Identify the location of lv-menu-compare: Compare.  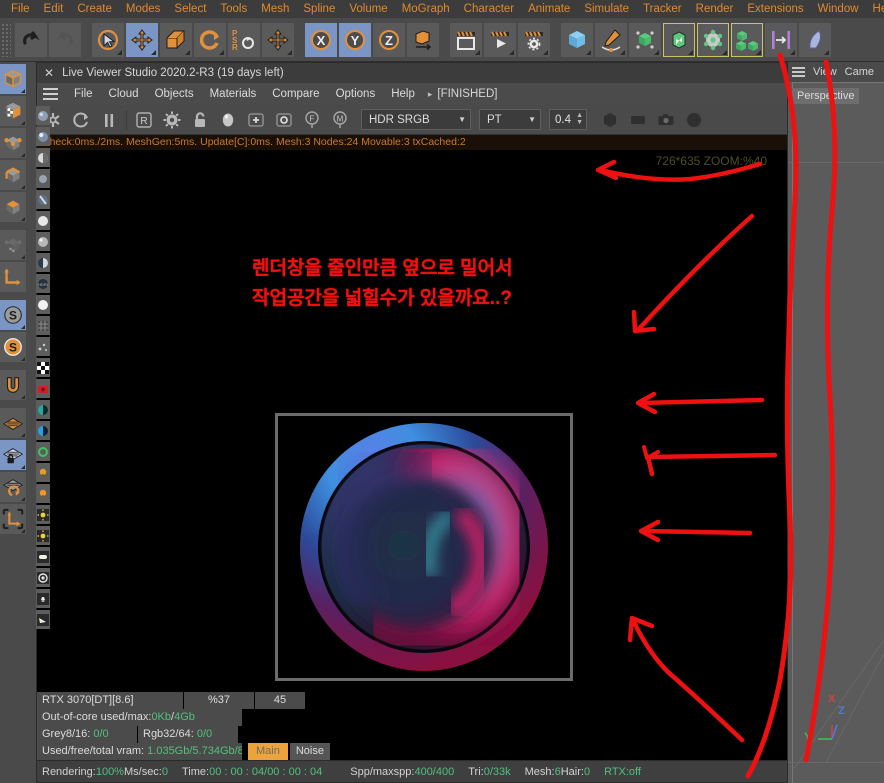
(295, 94).